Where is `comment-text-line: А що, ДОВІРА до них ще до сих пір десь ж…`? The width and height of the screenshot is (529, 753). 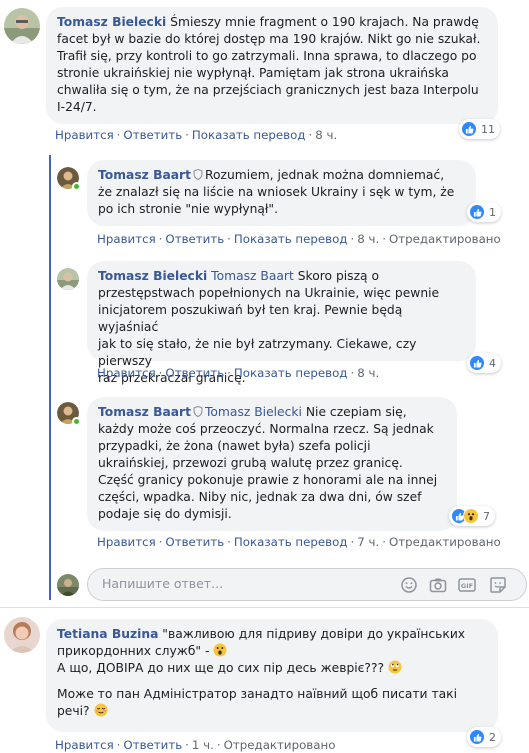
comment-text-line: А що, ДОВІРА до них ще до сих пір десь ж… is located at coordinates (221, 668).